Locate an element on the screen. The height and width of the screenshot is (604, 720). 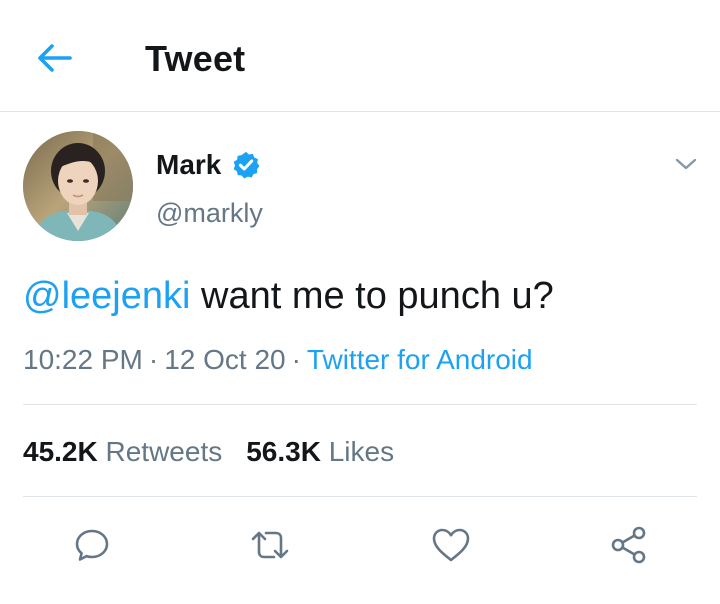
share-icon is located at coordinates (628, 545).